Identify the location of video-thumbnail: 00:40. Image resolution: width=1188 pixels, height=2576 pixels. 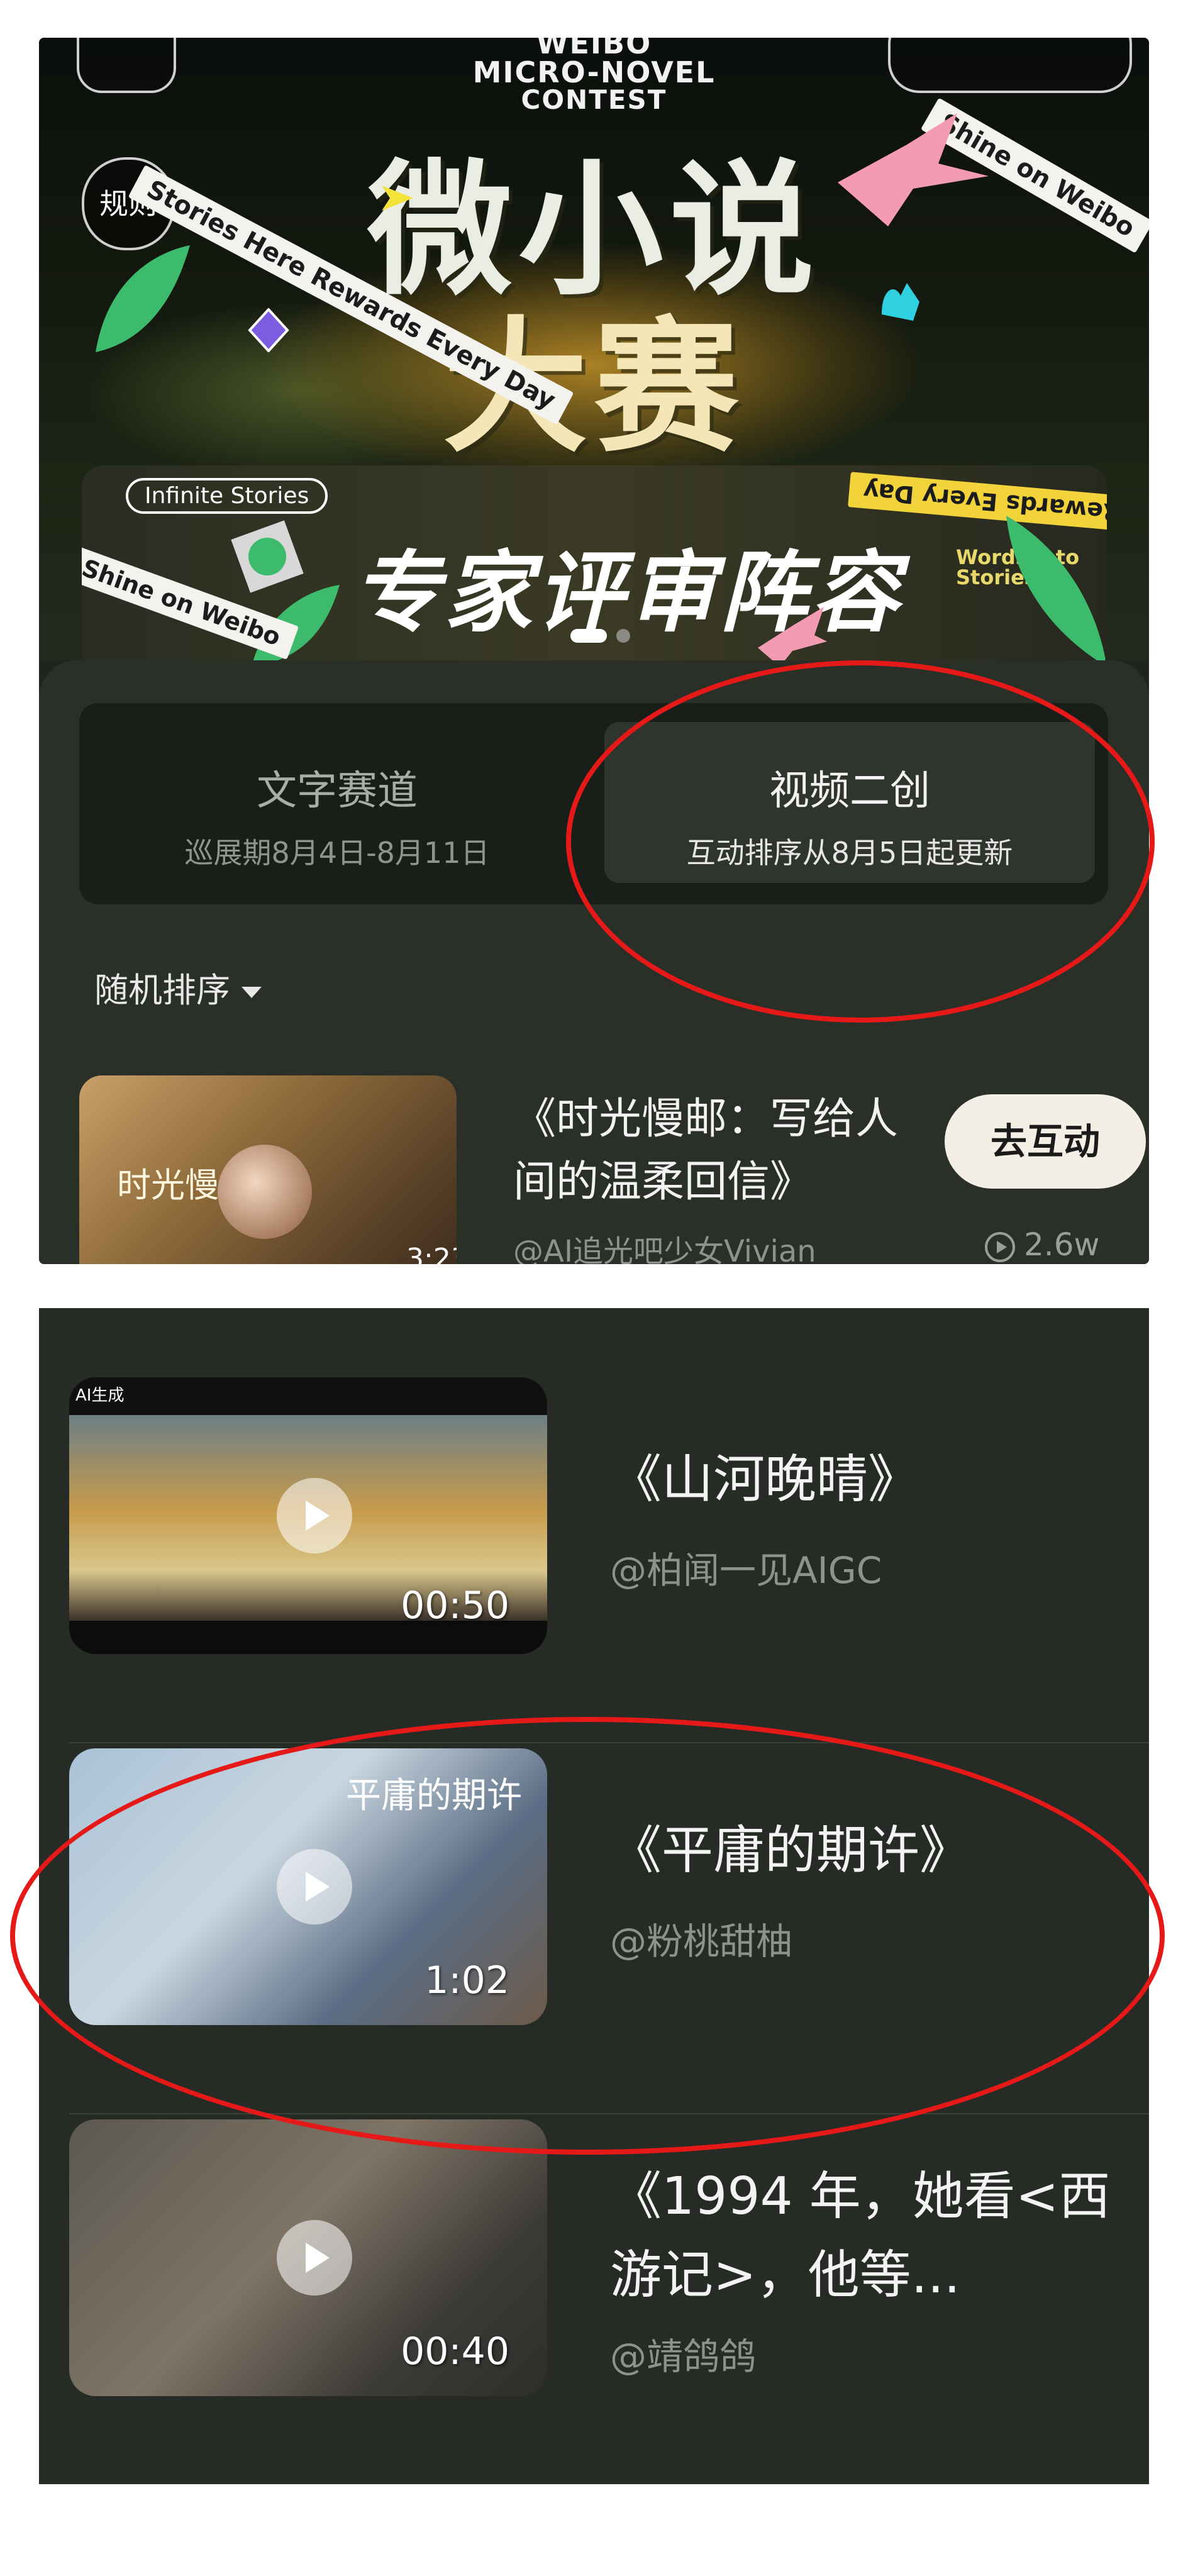
(308, 2257).